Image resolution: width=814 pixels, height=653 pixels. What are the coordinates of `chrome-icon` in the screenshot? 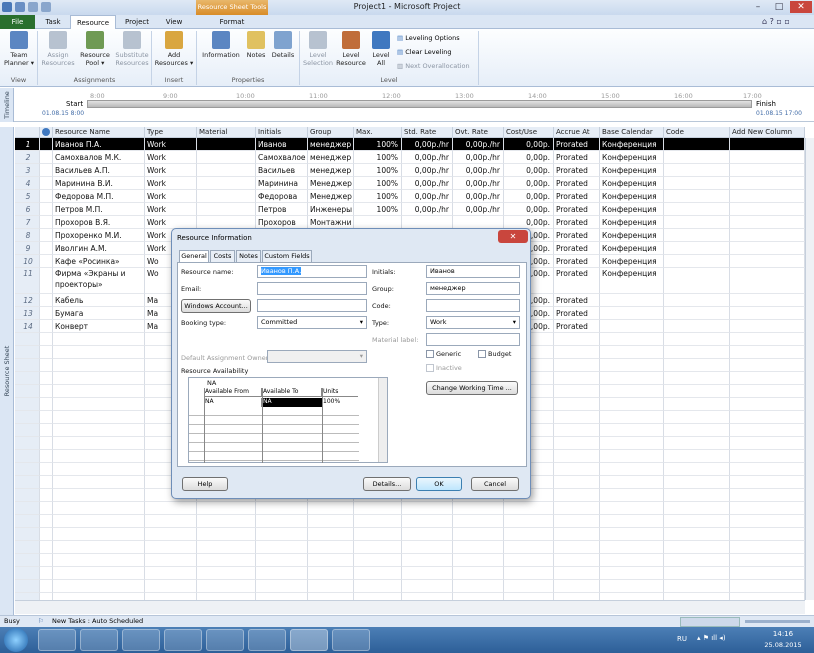 It's located at (183, 640).